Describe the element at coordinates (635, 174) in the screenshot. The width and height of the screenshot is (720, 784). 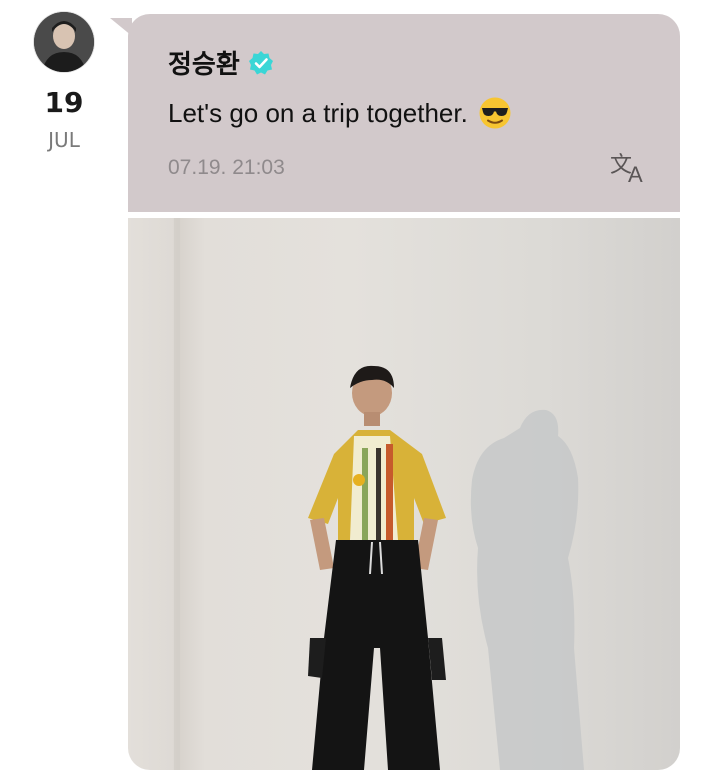
I see `svg-text: A` at that location.